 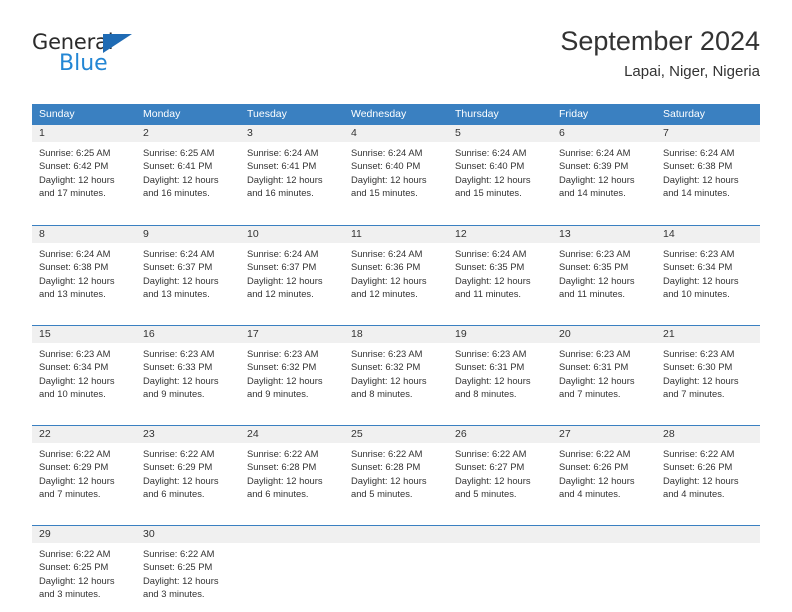 I want to click on sunset-text: Sunset: 6:38 PM, so click(x=74, y=267).